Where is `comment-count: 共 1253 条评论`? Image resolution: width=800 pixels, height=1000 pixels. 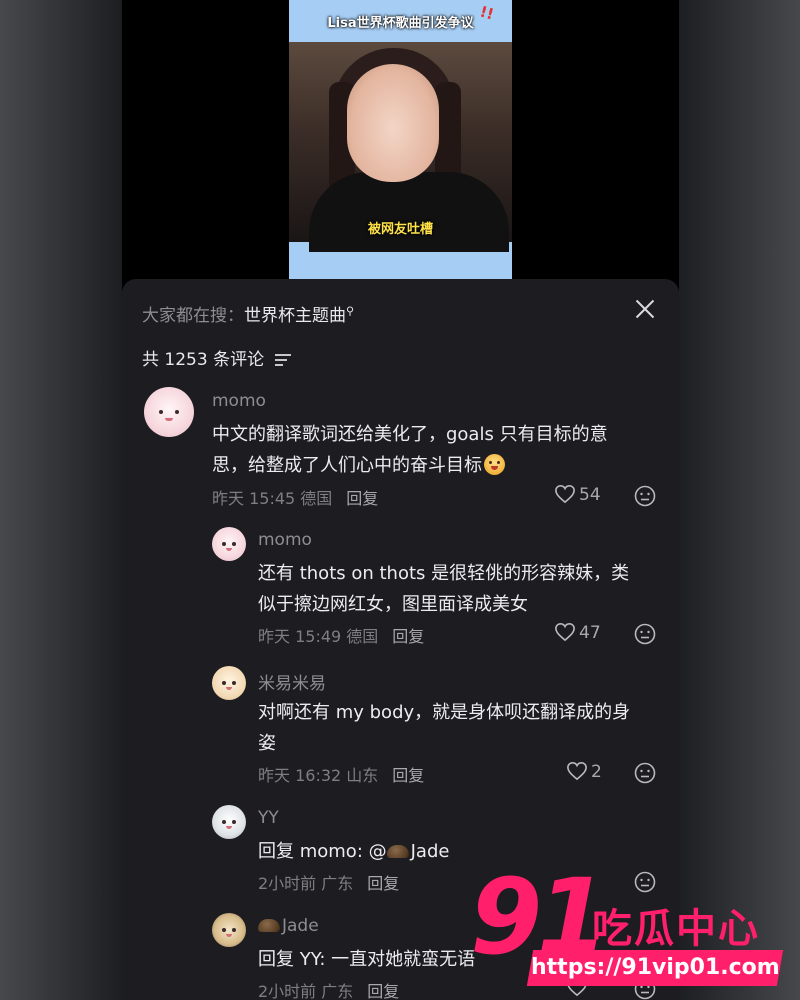
comment-count: 共 1253 条评论 is located at coordinates (217, 357).